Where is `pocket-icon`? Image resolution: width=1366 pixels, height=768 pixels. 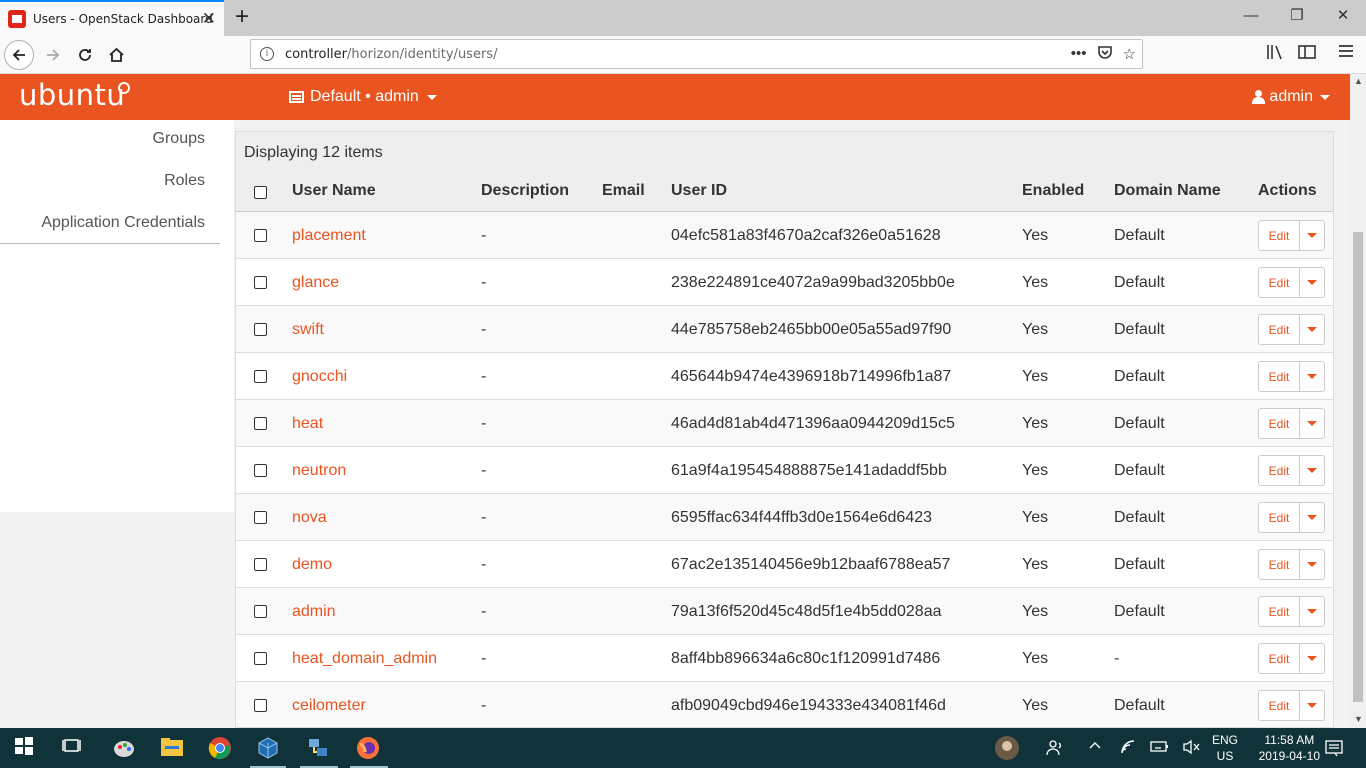
pocket-icon is located at coordinates (1105, 54).